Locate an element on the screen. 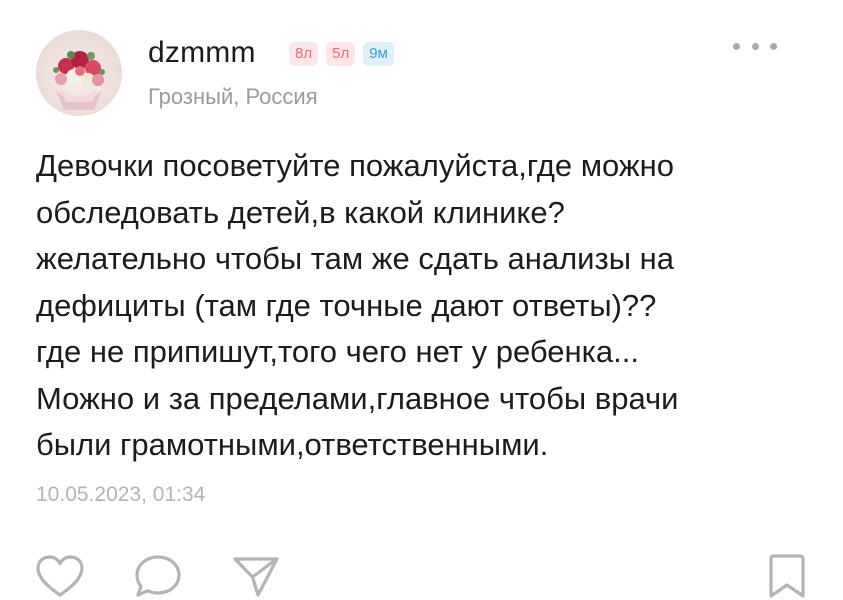 This screenshot has height=600, width=843. bookmark-icon is located at coordinates (787, 576).